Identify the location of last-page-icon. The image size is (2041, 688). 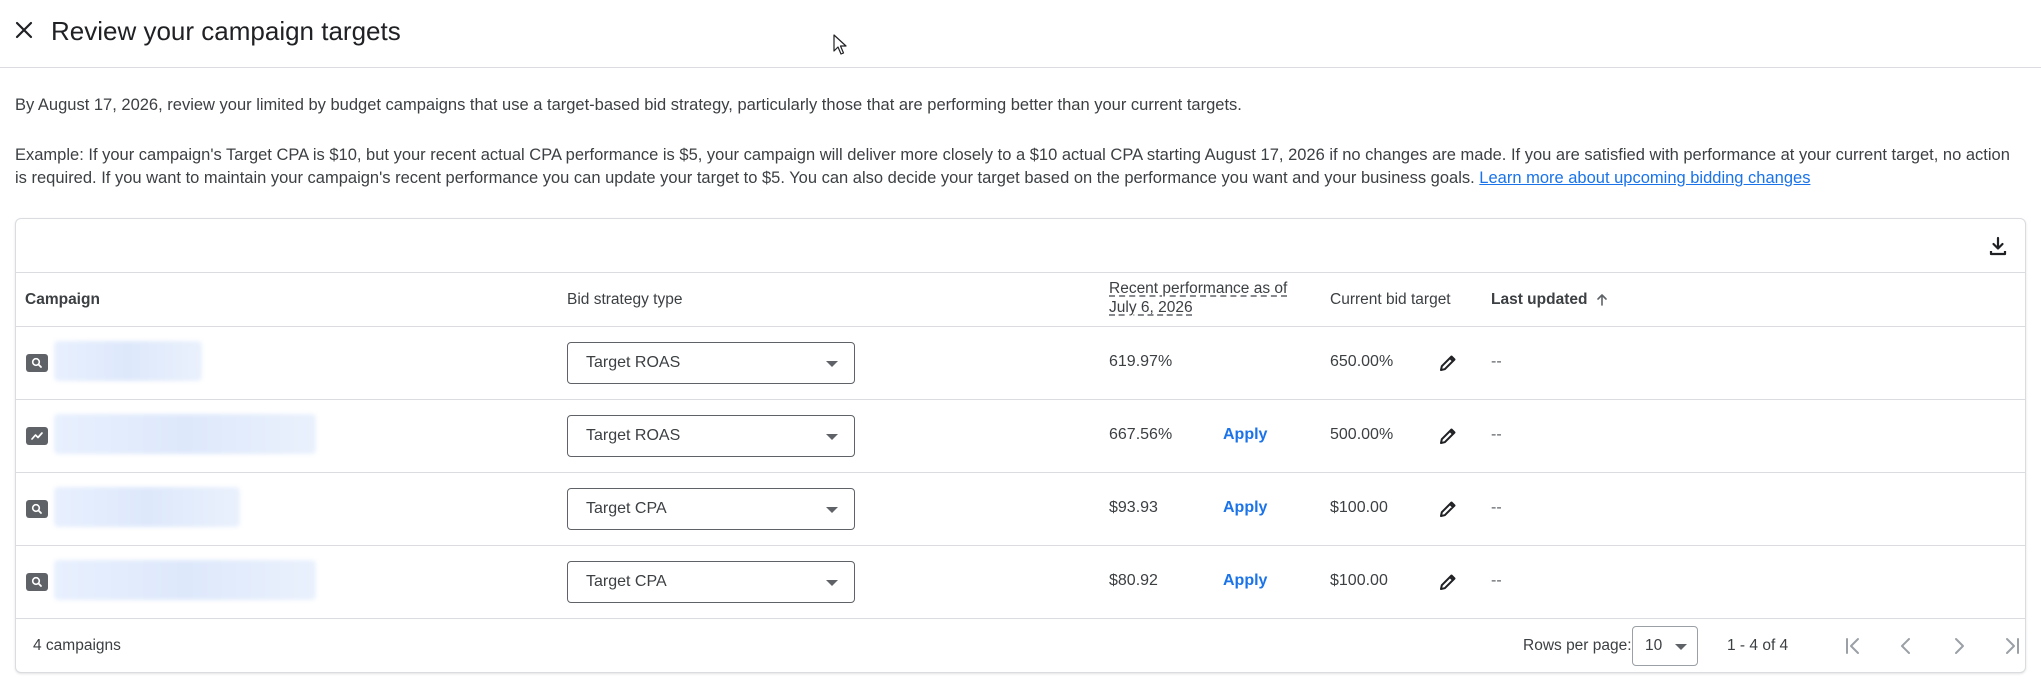
(2012, 646).